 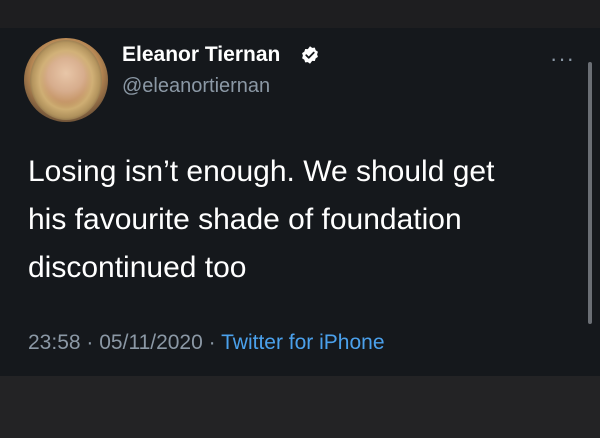 What do you see at coordinates (300, 14) in the screenshot?
I see `top-bar` at bounding box center [300, 14].